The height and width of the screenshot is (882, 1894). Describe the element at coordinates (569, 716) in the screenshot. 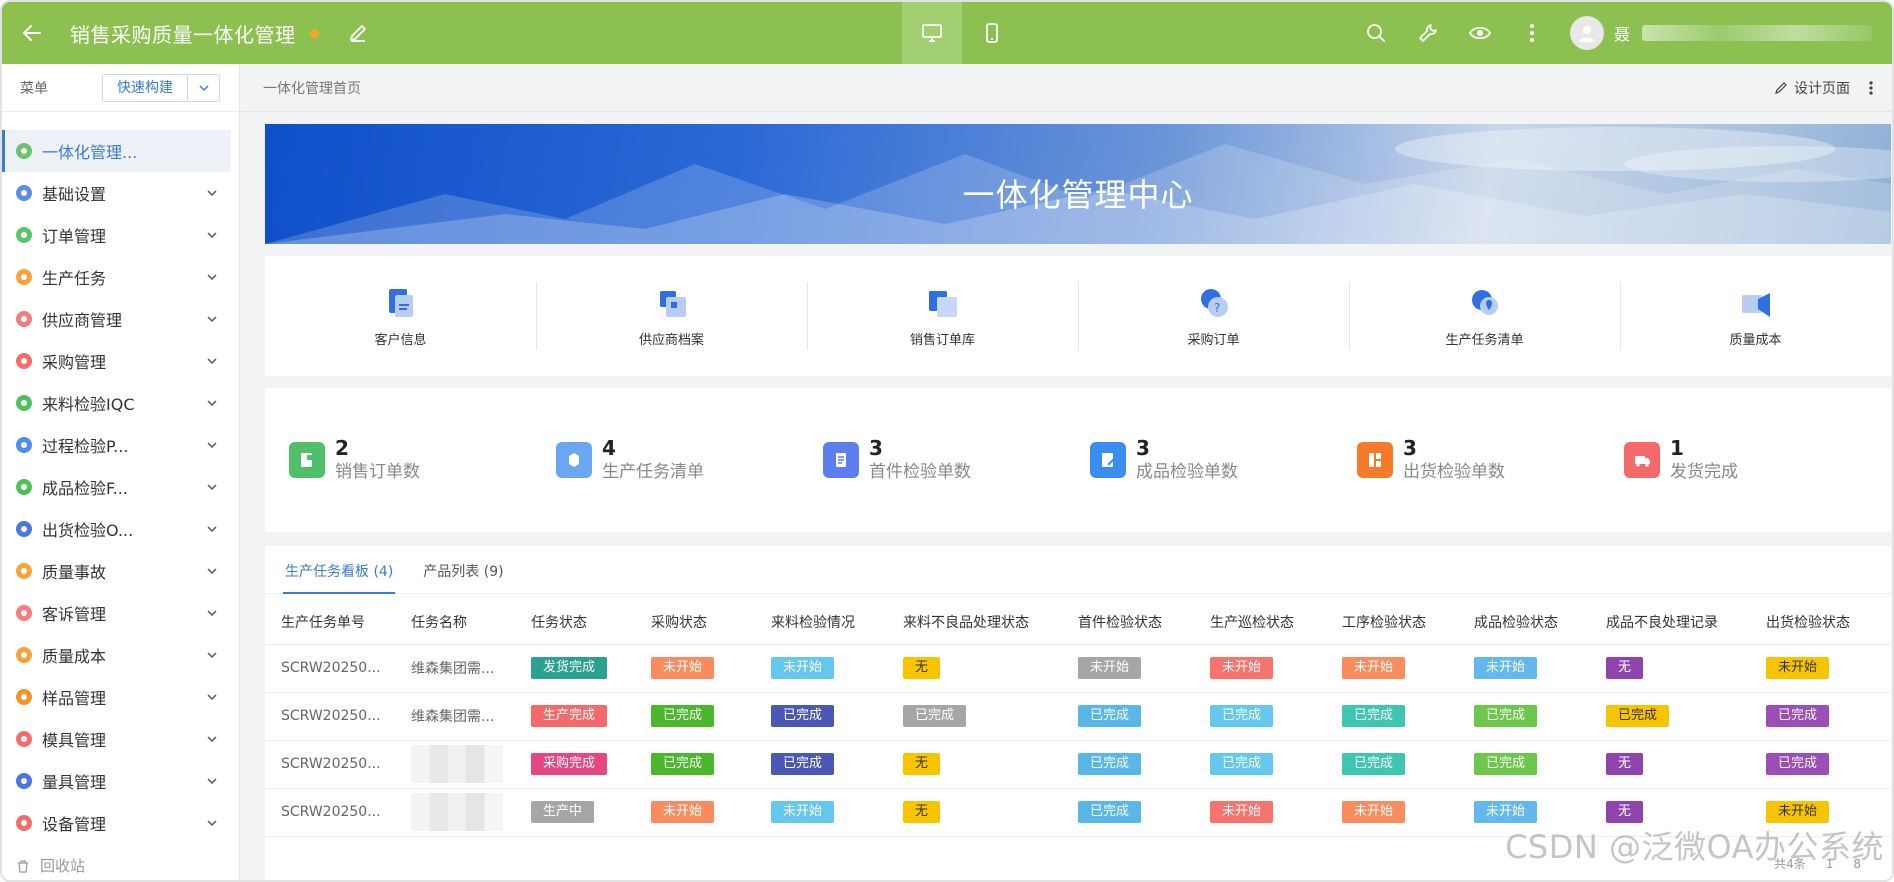

I see `status-badge: 生产完成` at that location.